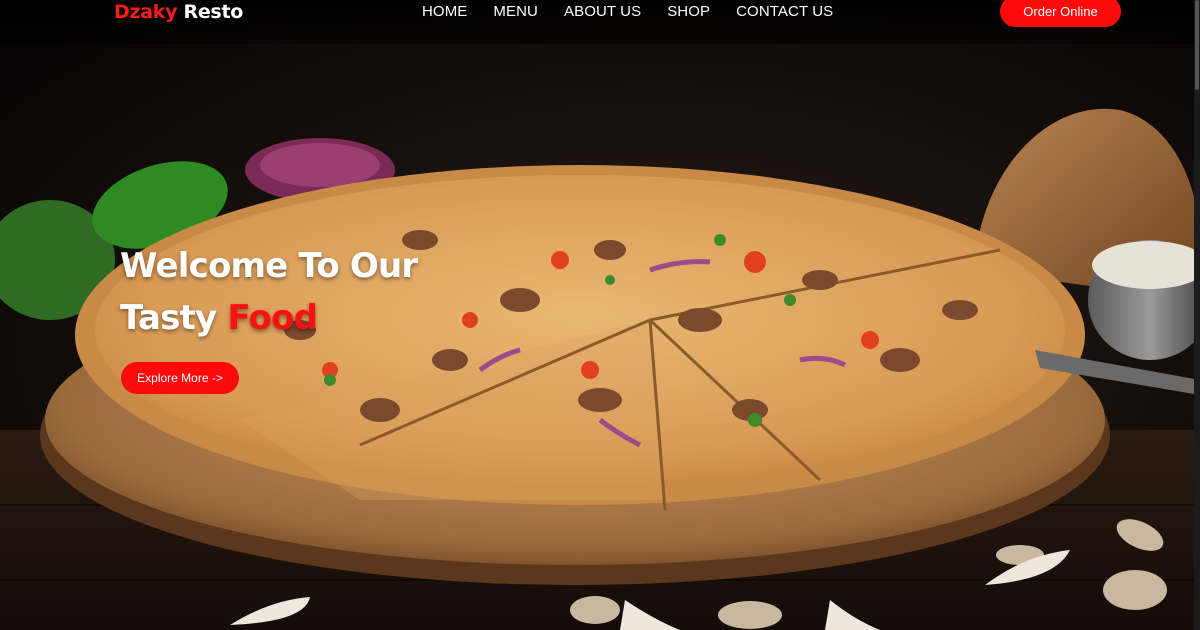  What do you see at coordinates (269, 266) in the screenshot?
I see `hero-headline-line1: Welcome To Our` at bounding box center [269, 266].